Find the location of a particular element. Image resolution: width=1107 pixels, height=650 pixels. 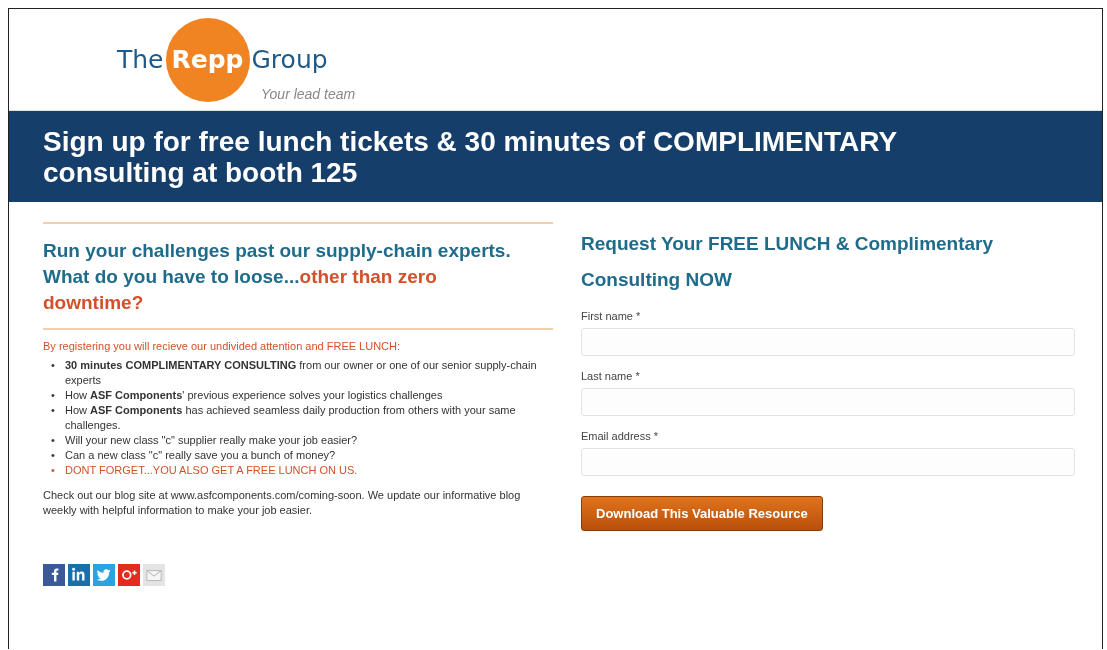

blog-text: Check out our blog site at www.asfcomponents.com/coming-soon. We update our informative blog weekly with helpful information to make your job easier. is located at coordinates (282, 503).